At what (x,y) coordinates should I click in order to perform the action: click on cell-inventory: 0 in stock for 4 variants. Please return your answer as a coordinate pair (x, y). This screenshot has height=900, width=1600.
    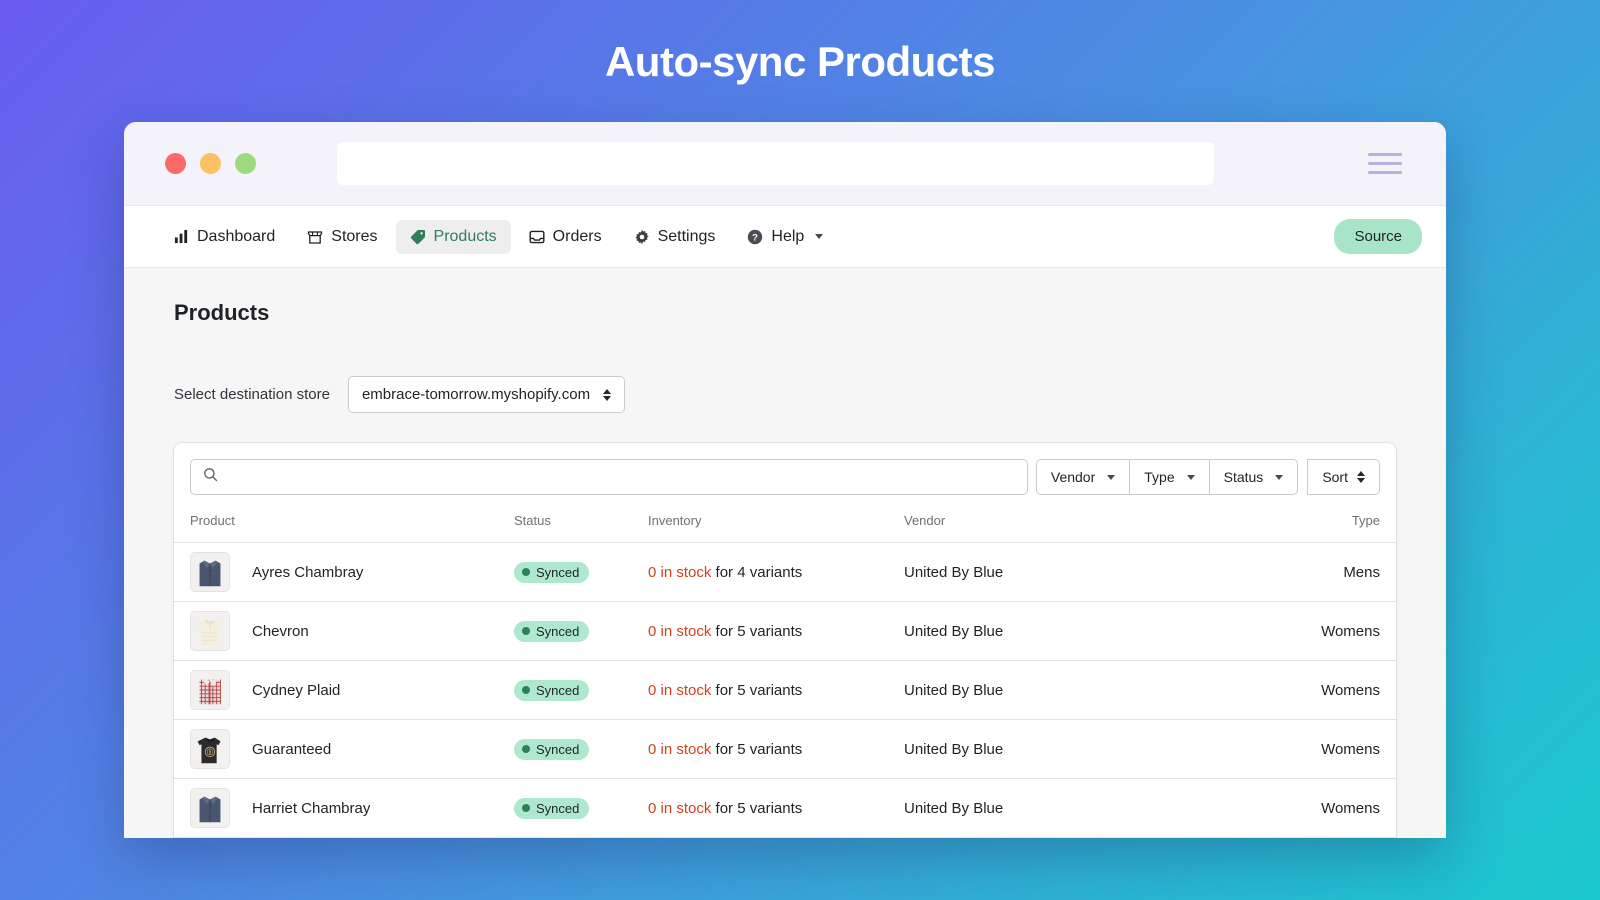
    Looking at the image, I should click on (776, 572).